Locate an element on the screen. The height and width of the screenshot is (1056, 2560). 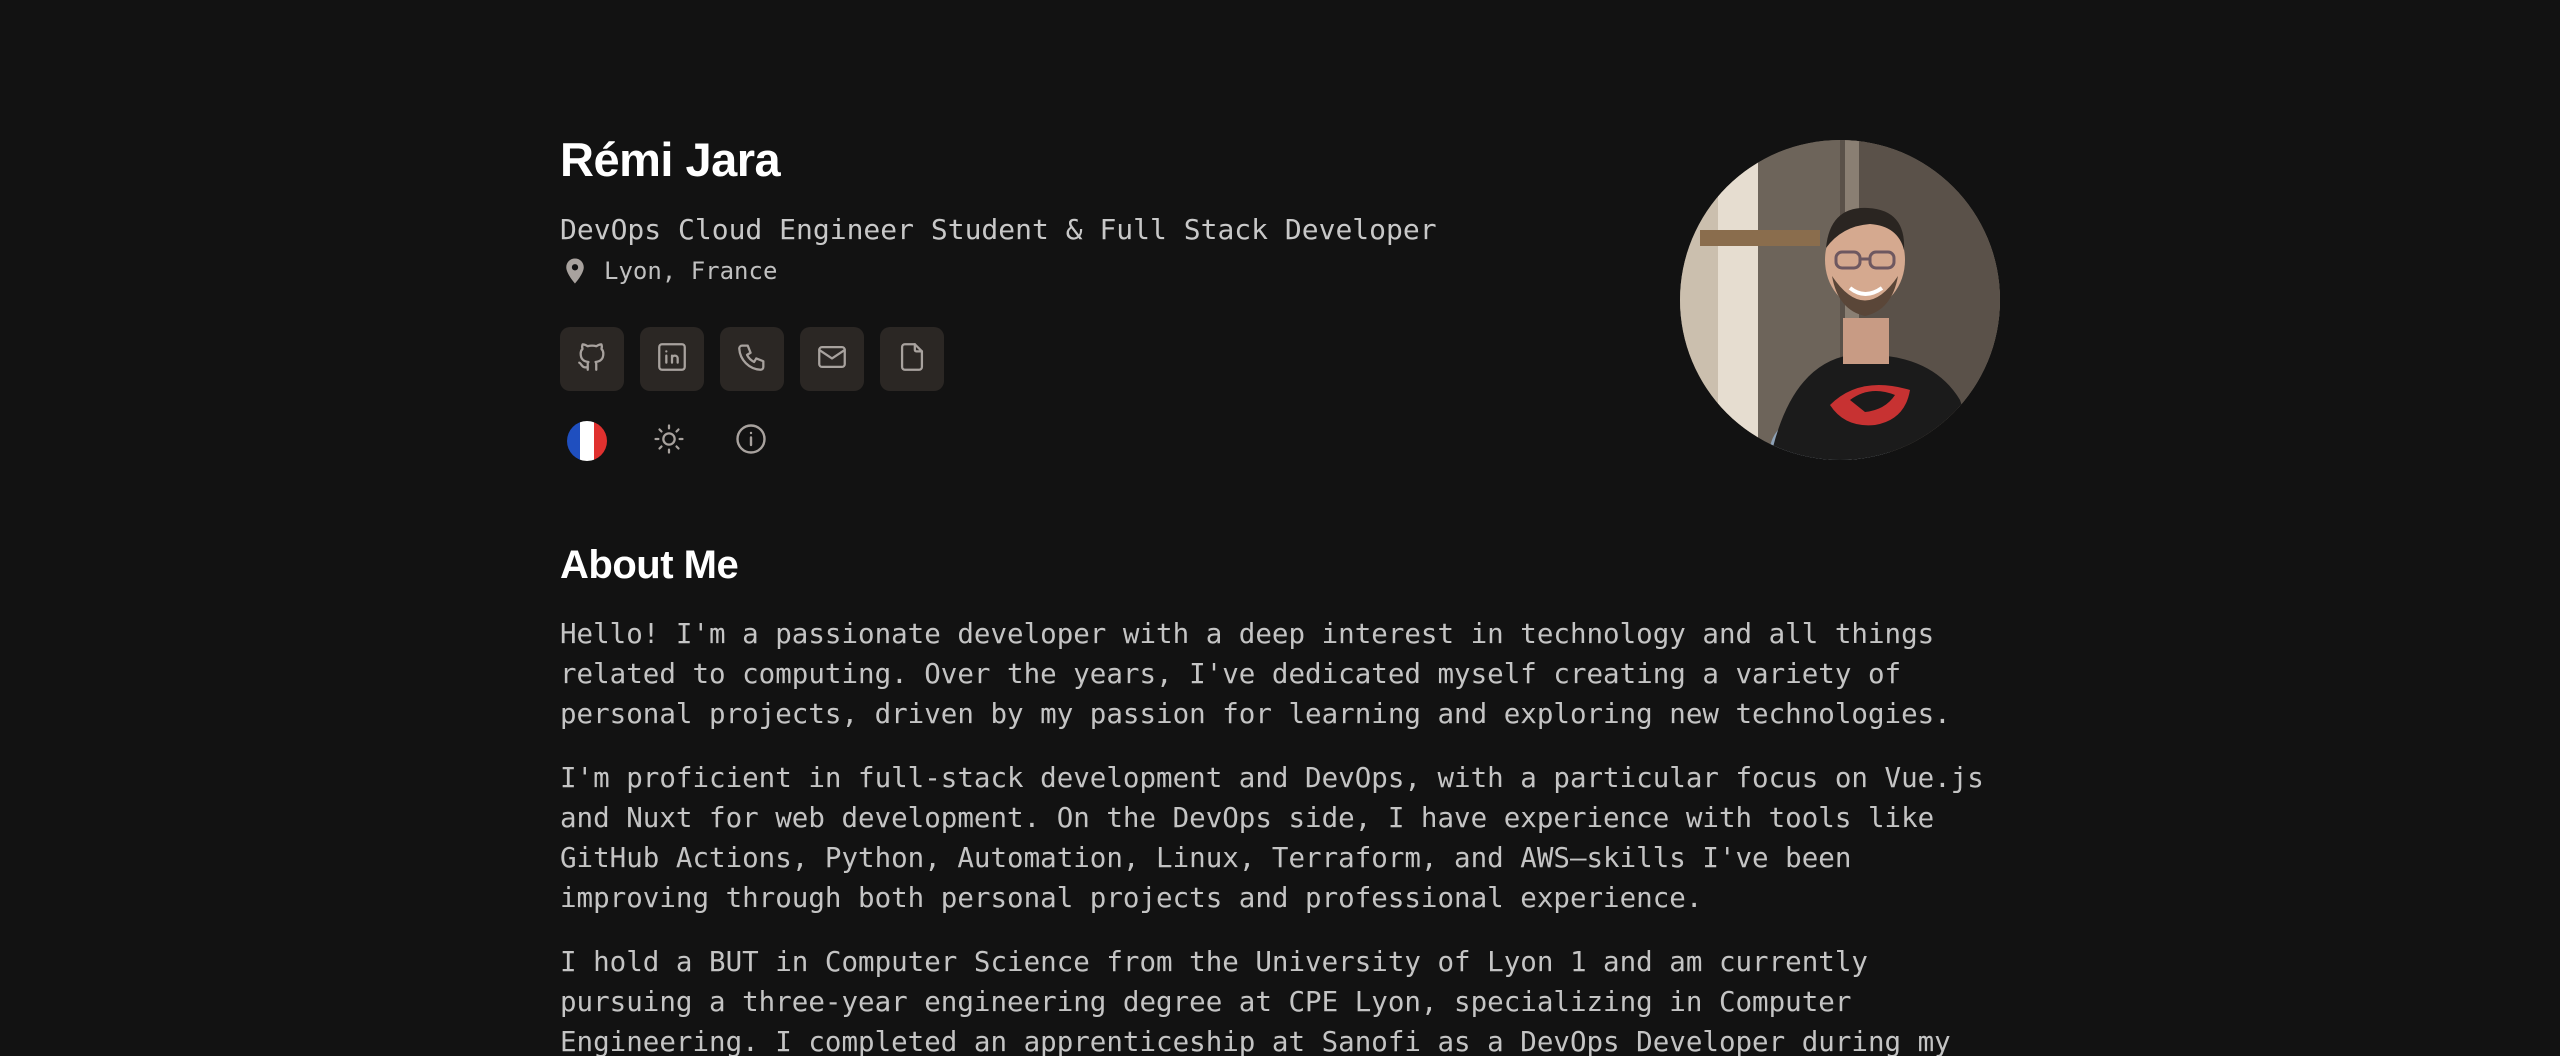
linkedin-icon is located at coordinates (672, 359).